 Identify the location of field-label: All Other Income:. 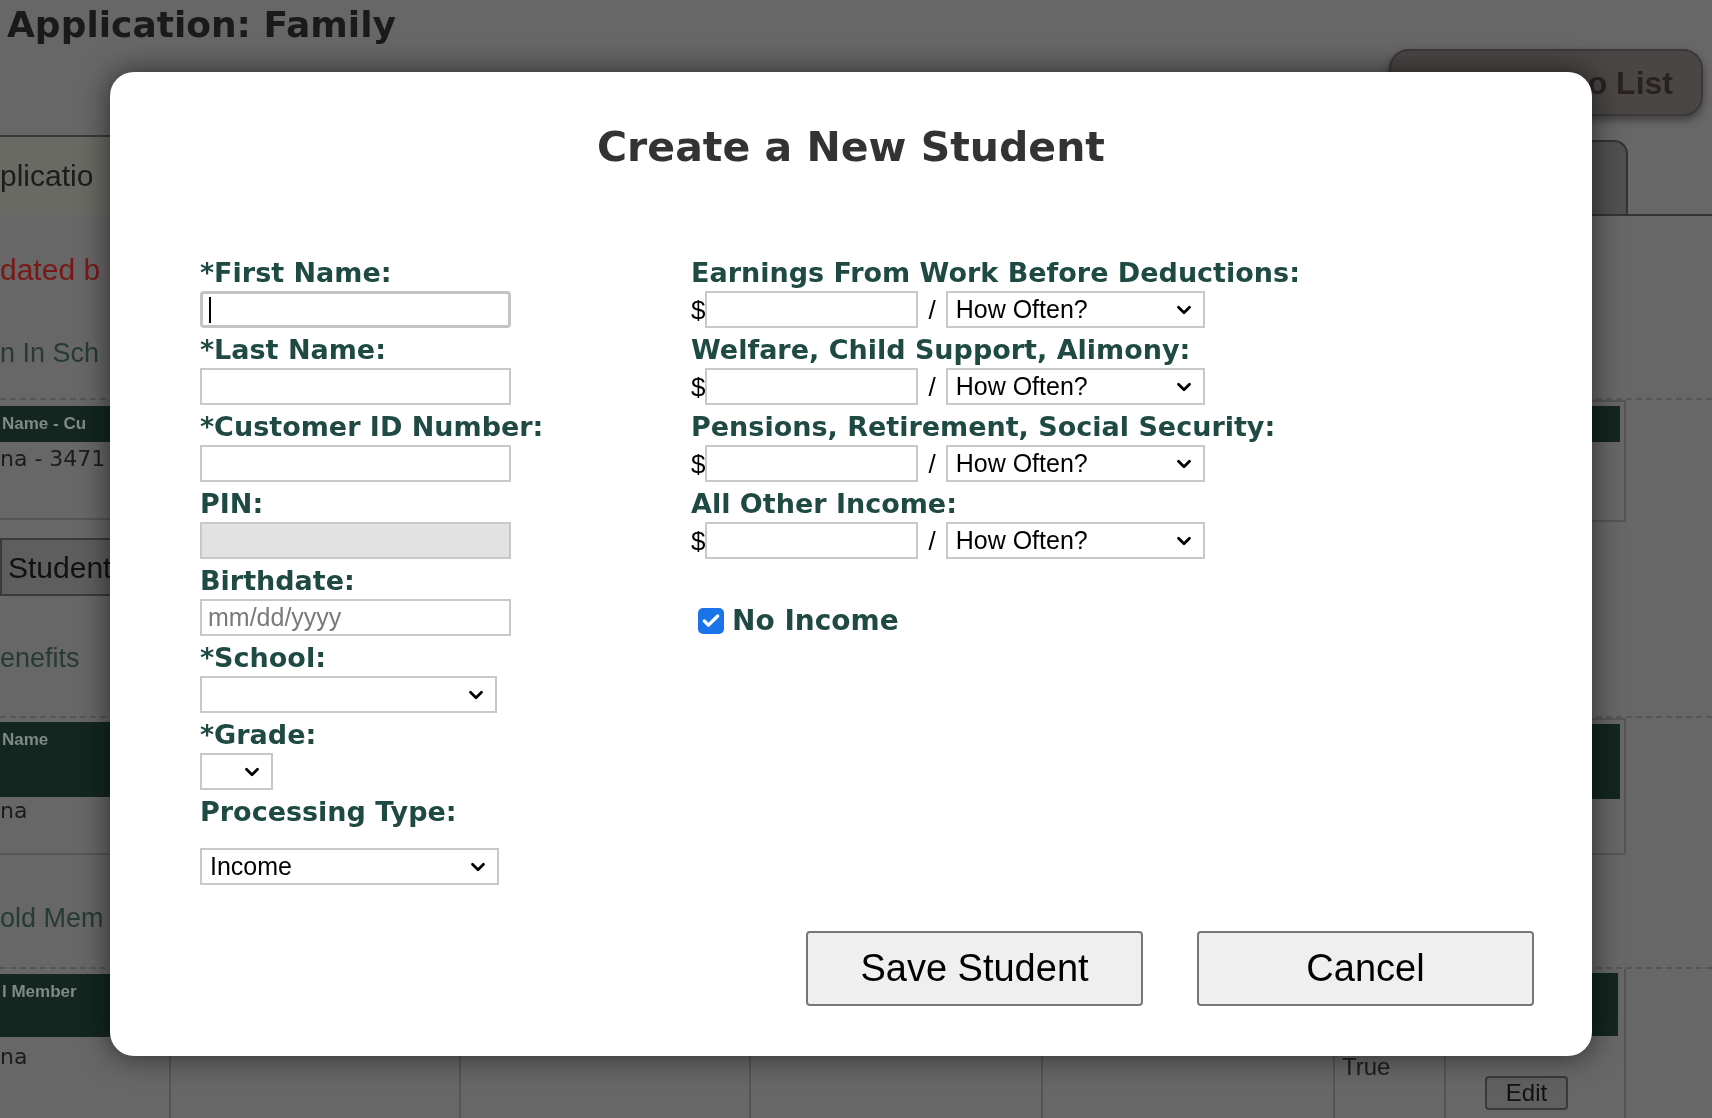
(824, 504).